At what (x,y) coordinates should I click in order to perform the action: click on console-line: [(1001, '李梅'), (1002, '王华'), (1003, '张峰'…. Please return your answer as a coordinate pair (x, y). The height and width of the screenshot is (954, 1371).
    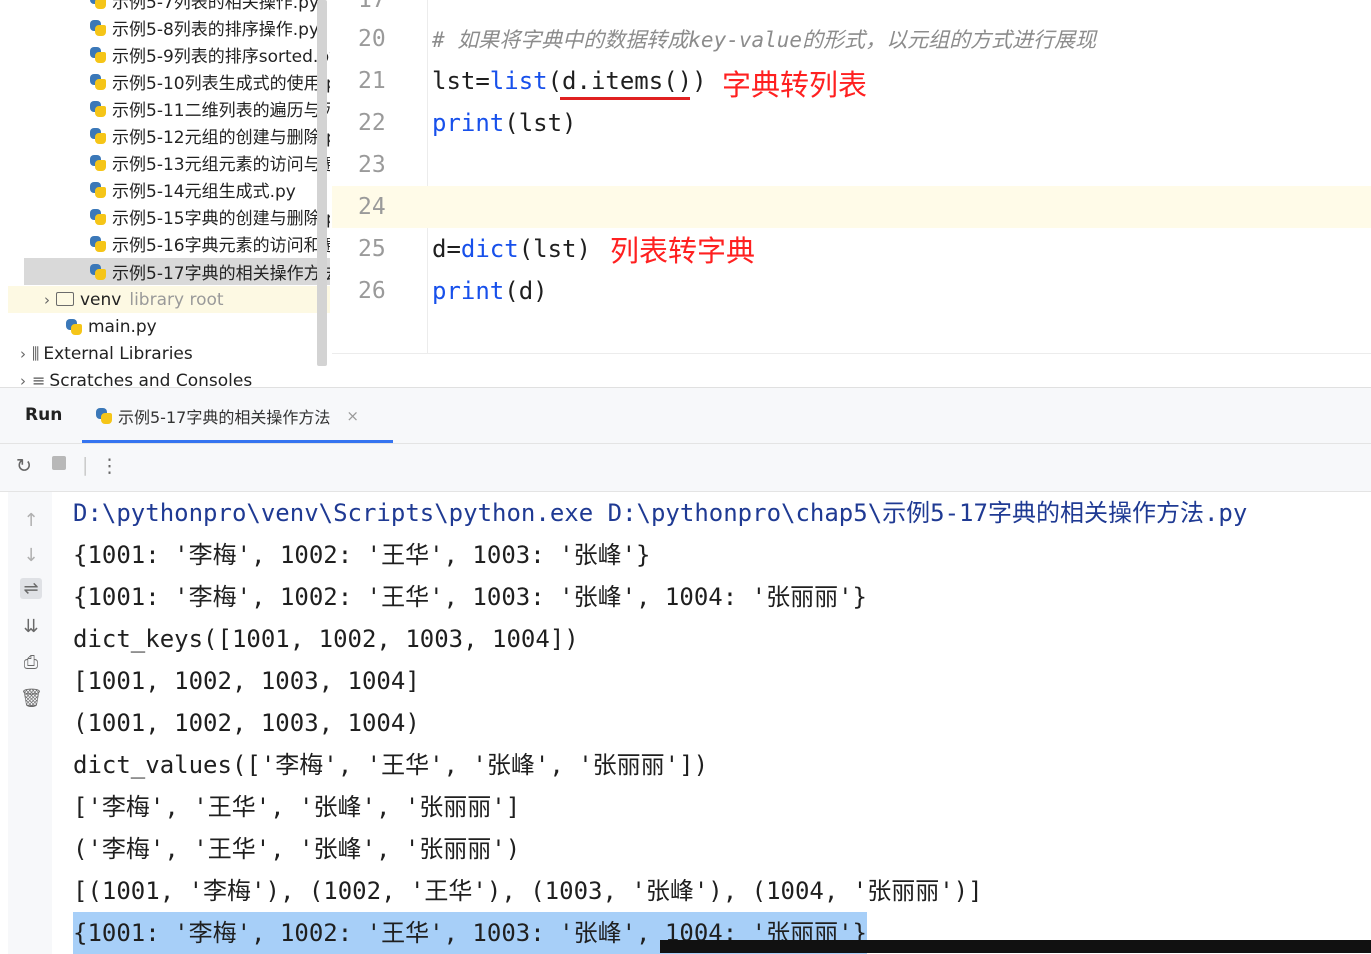
    Looking at the image, I should click on (528, 891).